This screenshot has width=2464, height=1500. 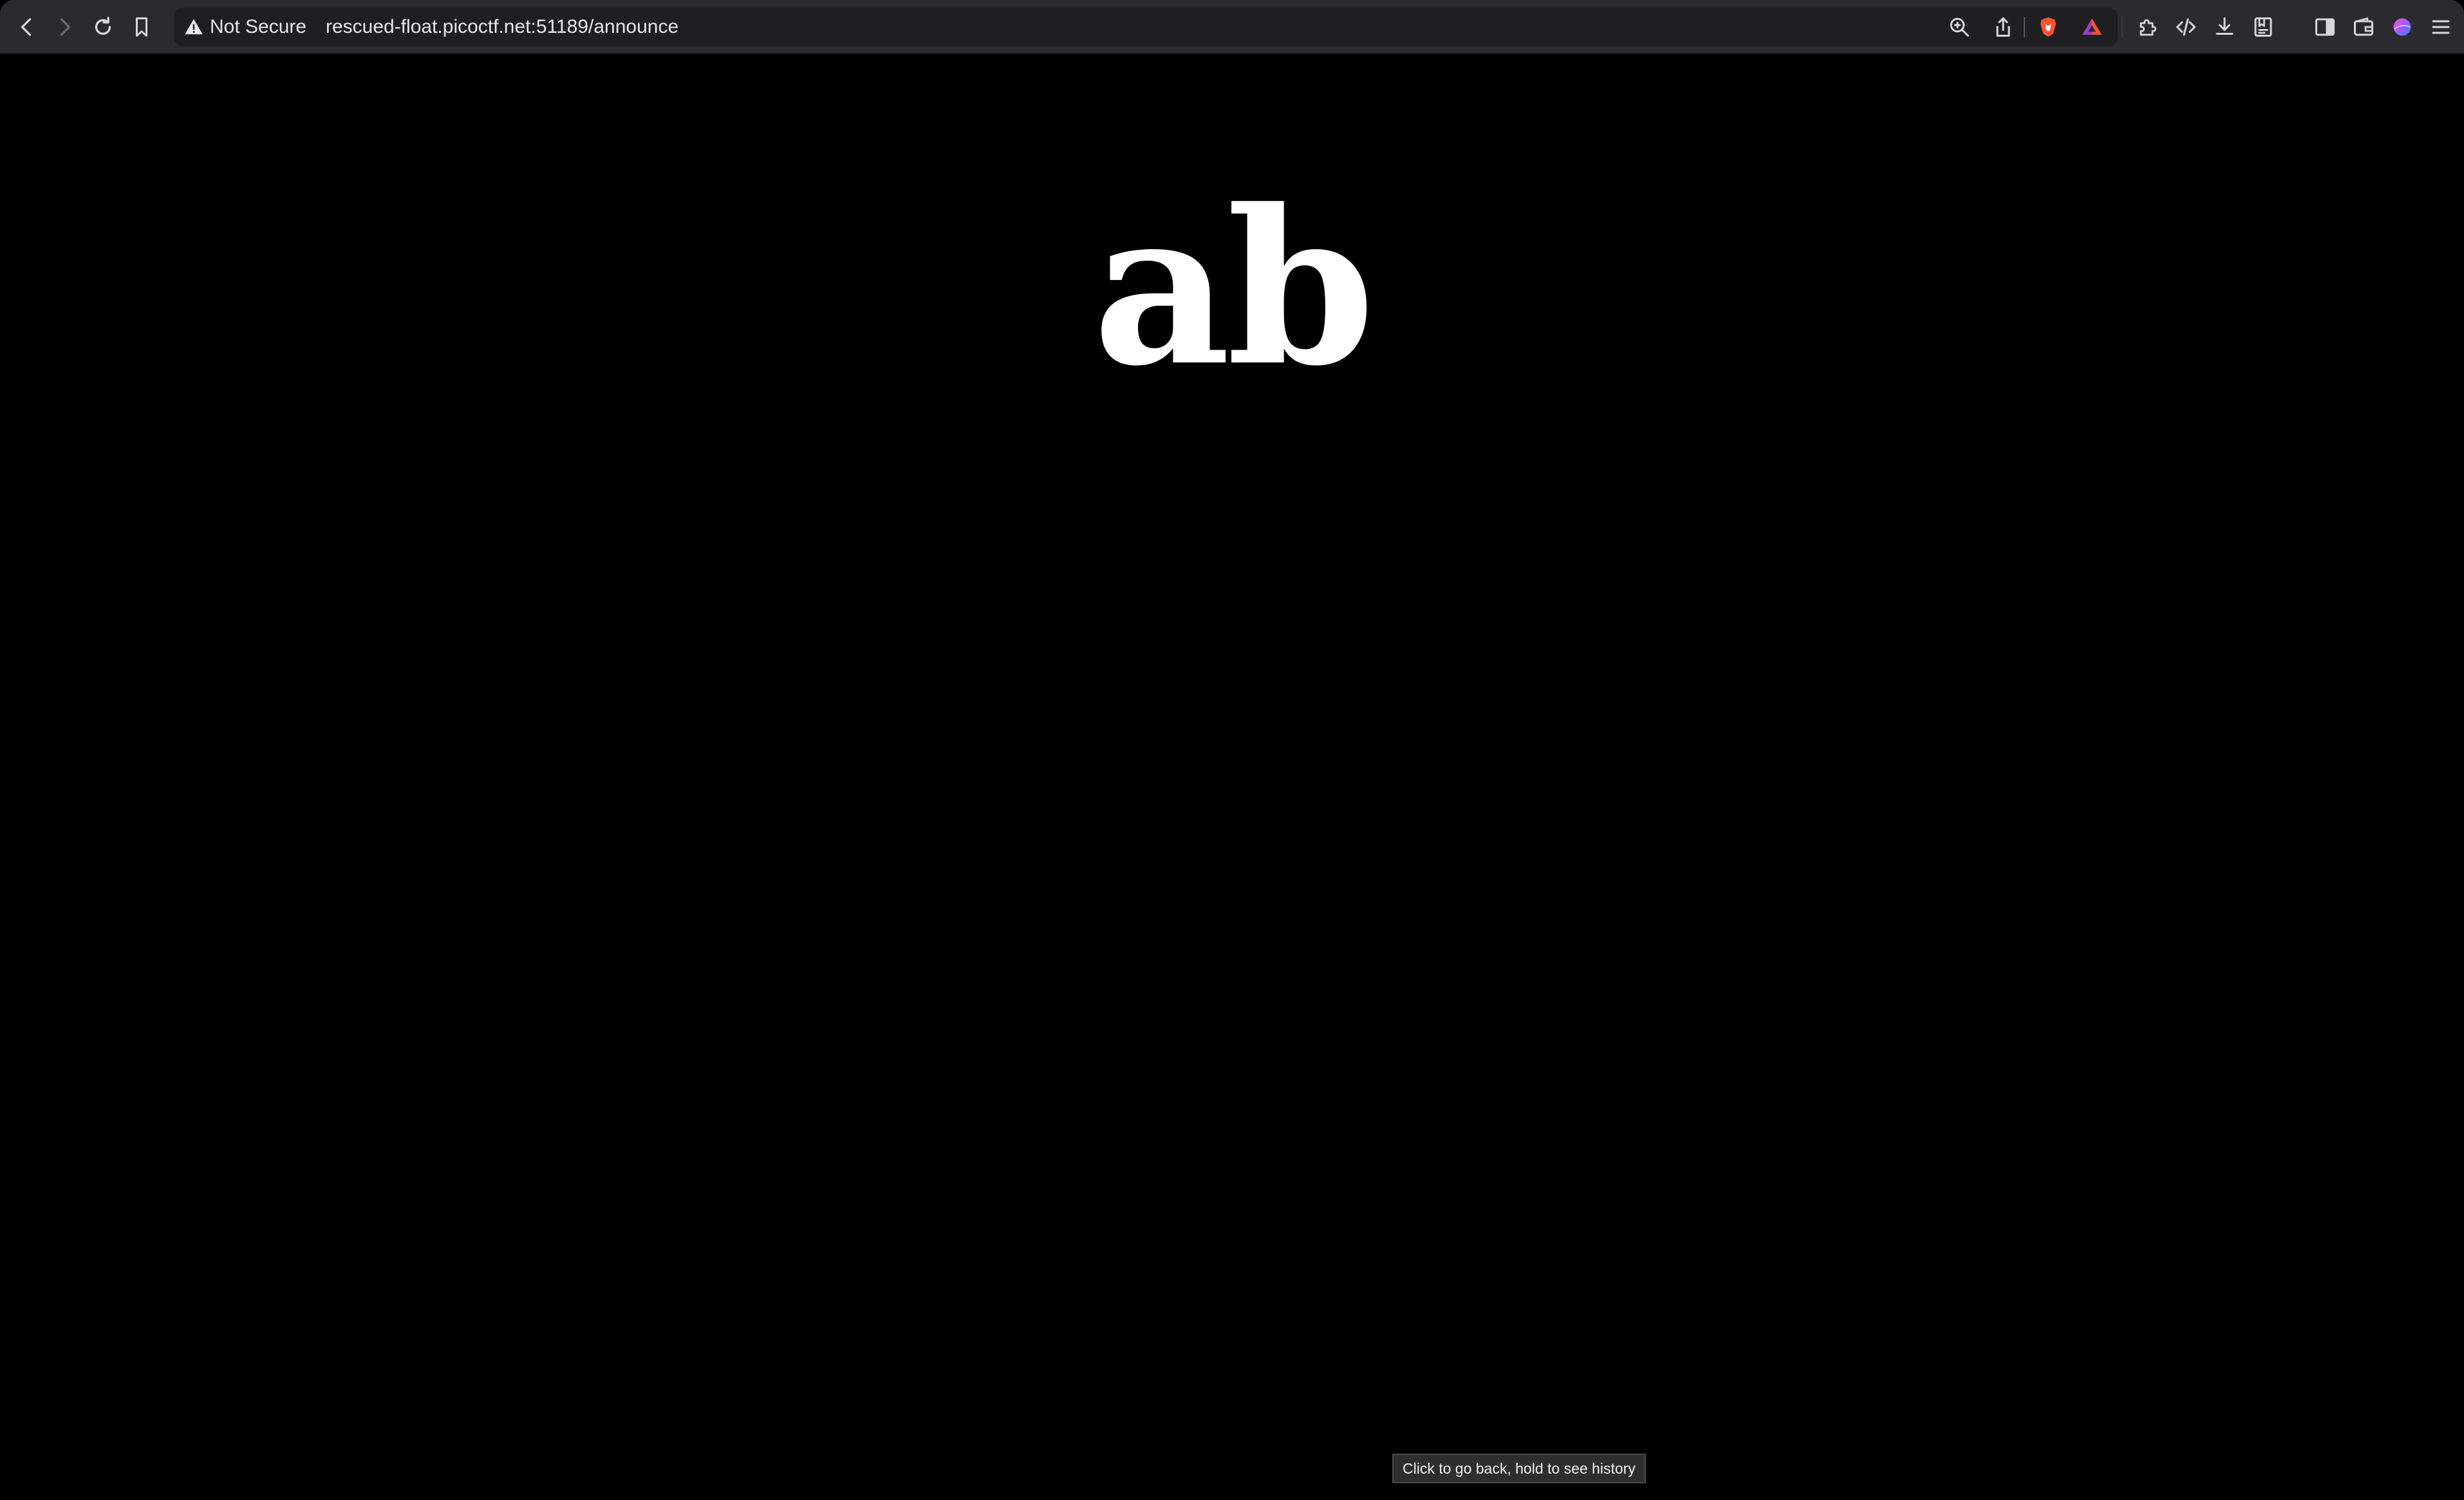 I want to click on reload-icon, so click(x=103, y=26).